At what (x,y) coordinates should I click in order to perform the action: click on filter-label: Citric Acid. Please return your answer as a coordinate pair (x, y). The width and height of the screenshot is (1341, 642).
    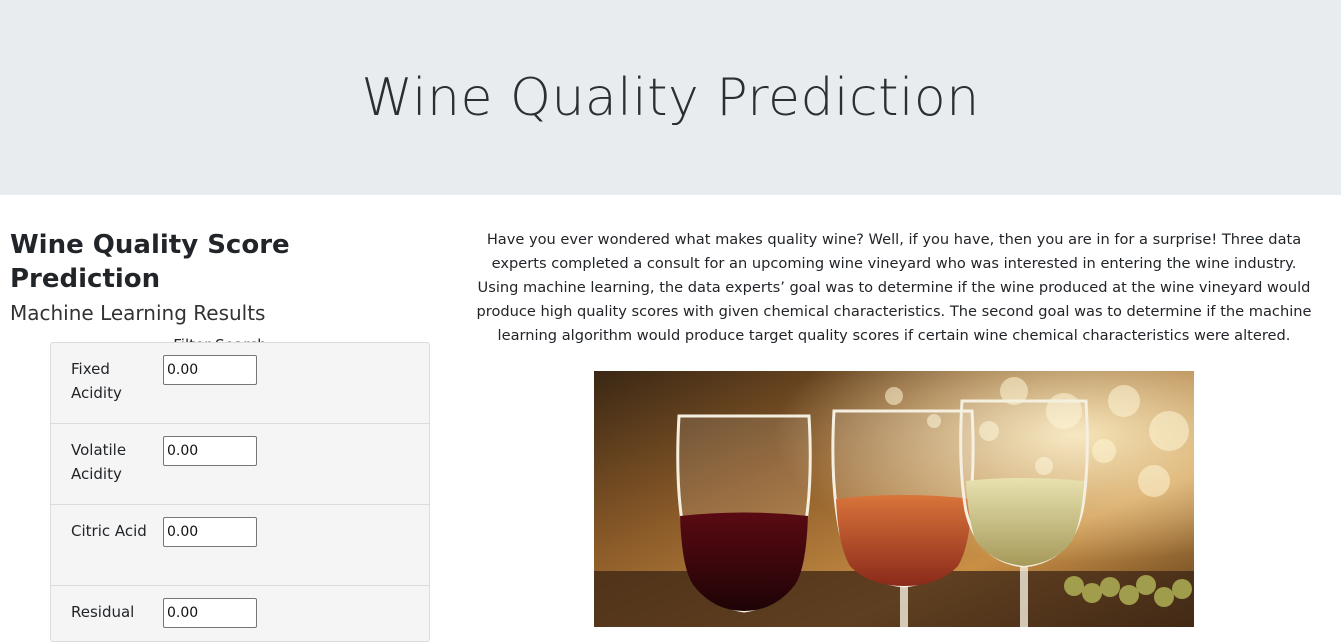
    Looking at the image, I should click on (109, 531).